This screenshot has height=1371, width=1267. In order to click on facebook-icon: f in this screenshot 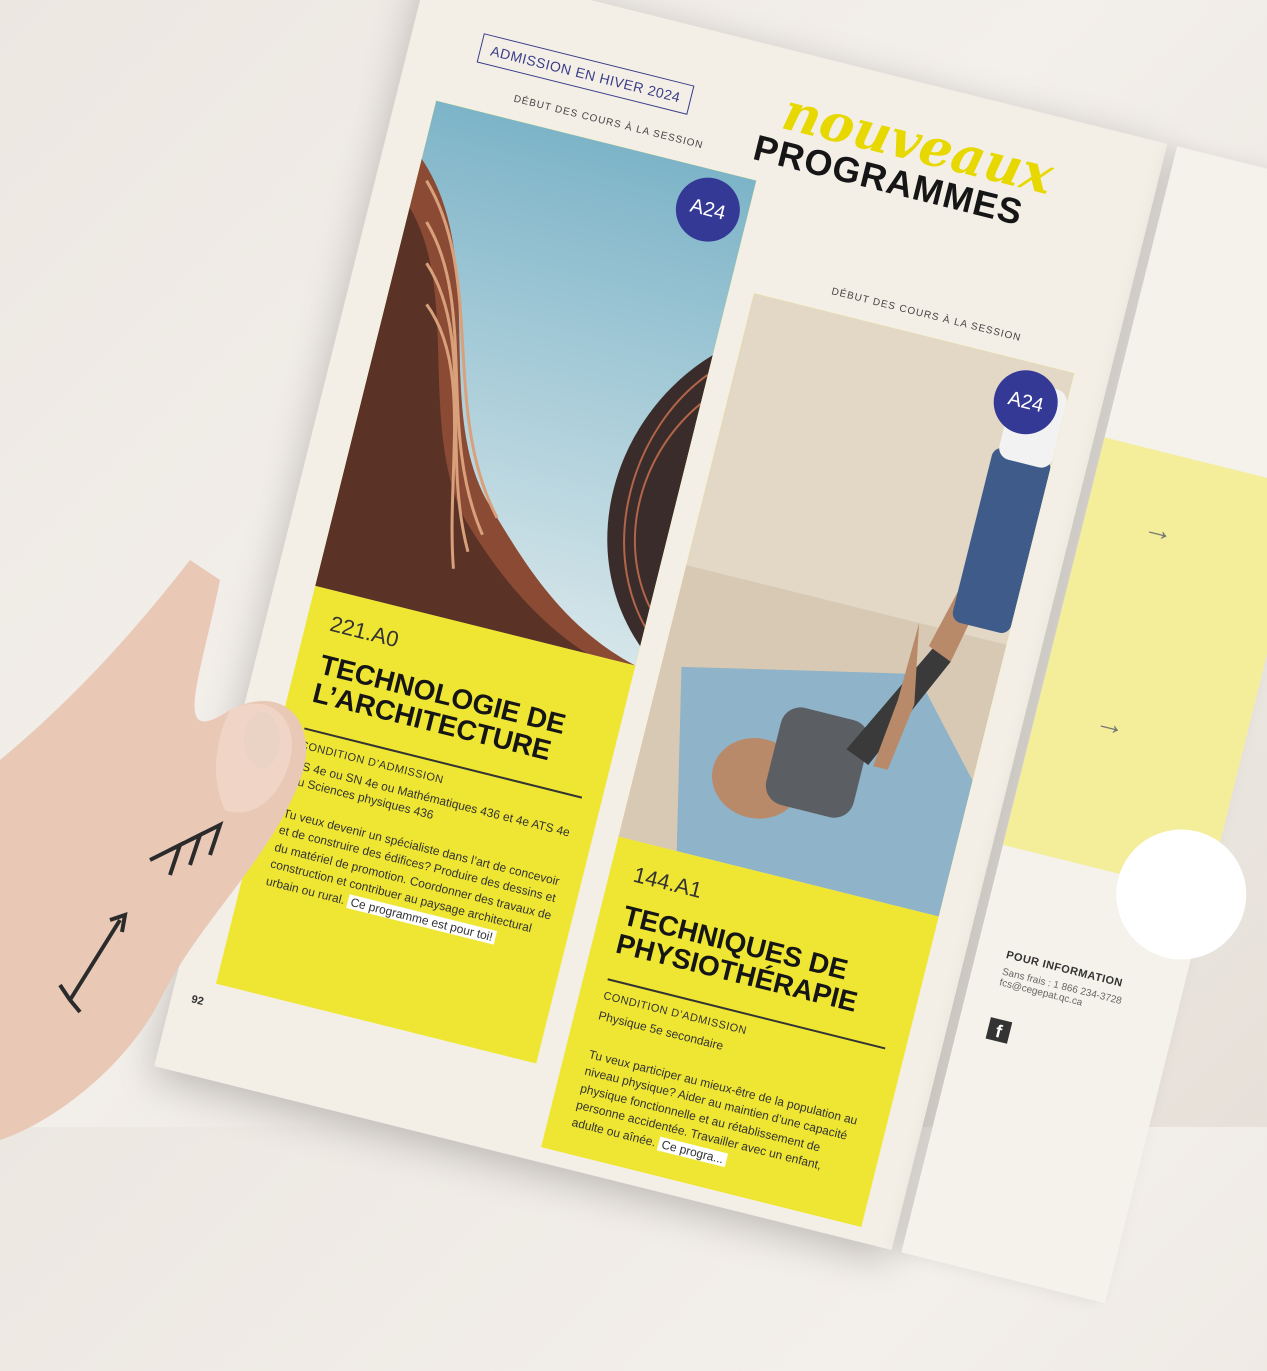, I will do `click(999, 1030)`.